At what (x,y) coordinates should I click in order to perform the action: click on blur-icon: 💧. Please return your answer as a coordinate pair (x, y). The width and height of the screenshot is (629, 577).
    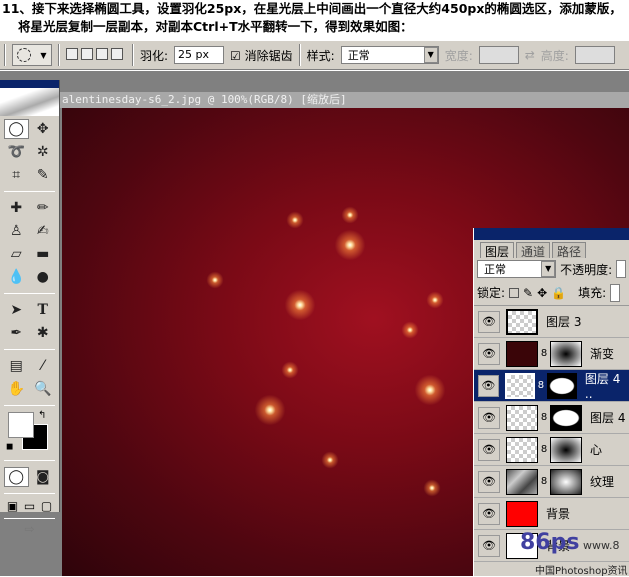
    Looking at the image, I should click on (16, 277).